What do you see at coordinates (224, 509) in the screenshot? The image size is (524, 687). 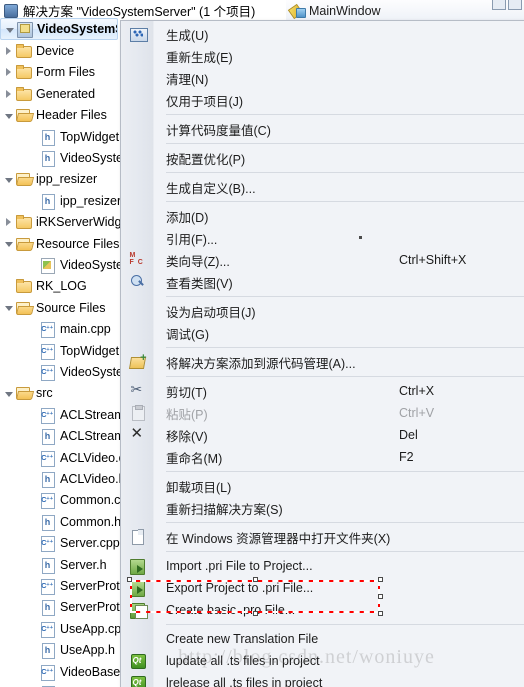 I see `menu-item-label: 重新扫描解决方案(S)` at bounding box center [224, 509].